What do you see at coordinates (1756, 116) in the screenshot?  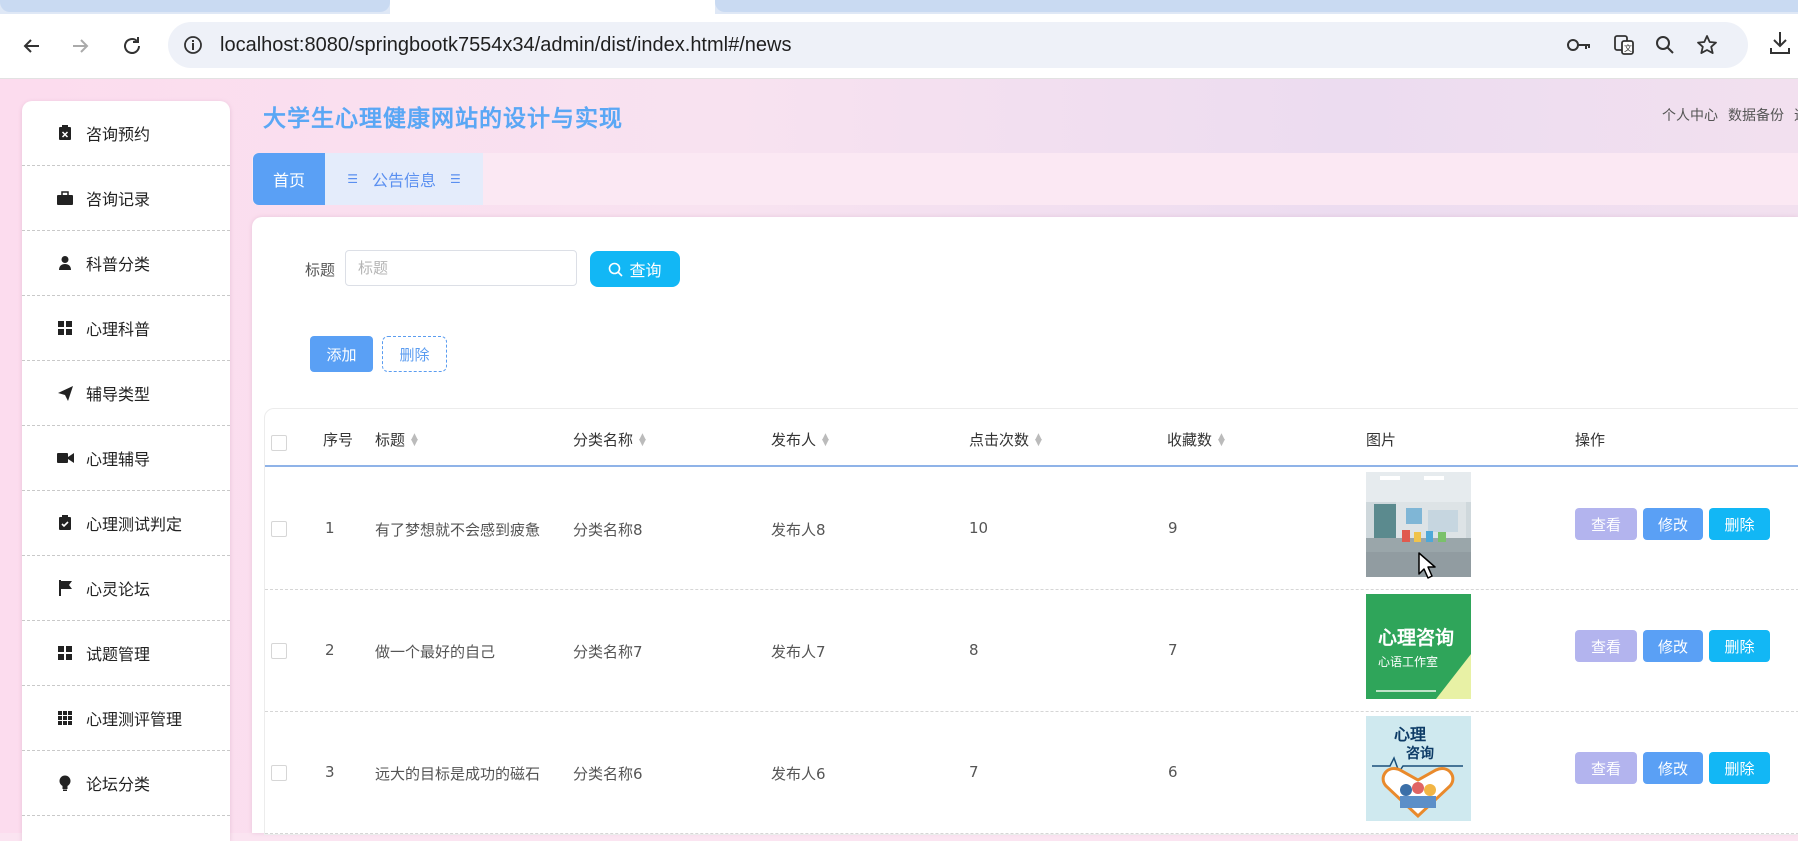 I see `data-backup-link: 数据备份` at bounding box center [1756, 116].